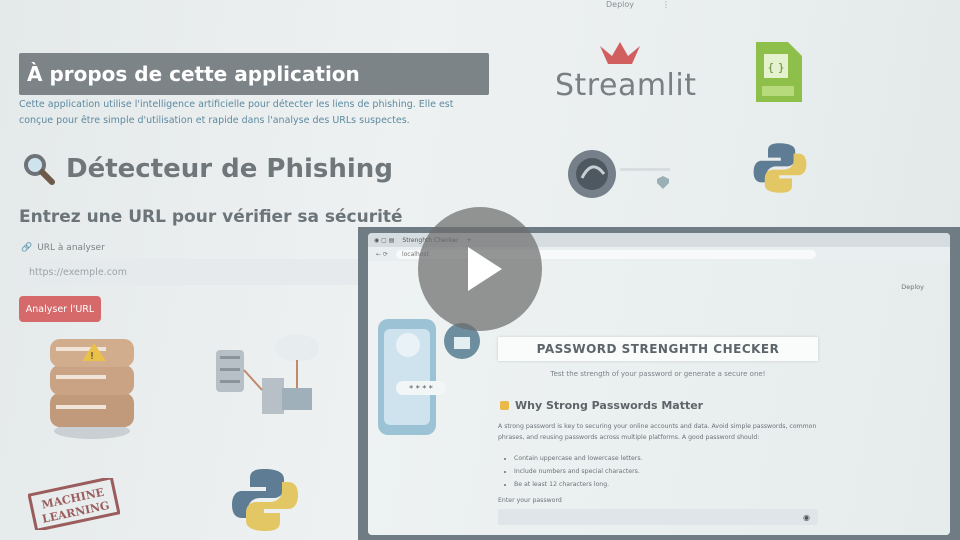  I want to click on deploy-button: Deploy, so click(620, 6).